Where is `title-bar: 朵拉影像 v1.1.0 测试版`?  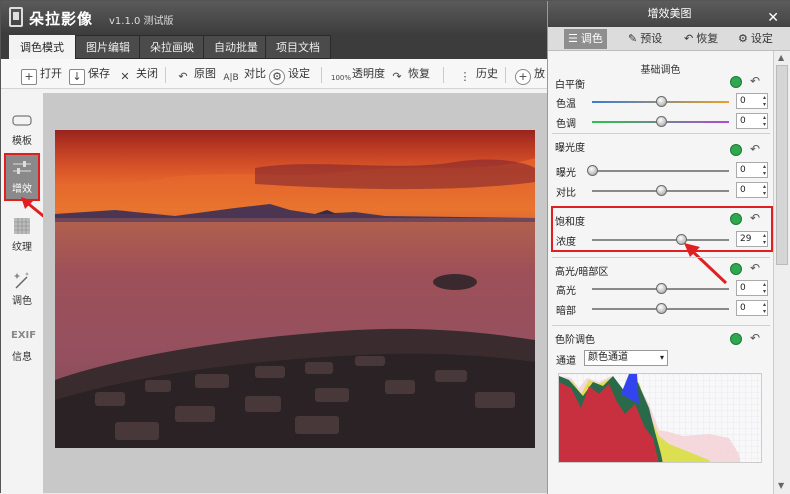
title-bar: 朵拉影像 v1.1.0 测试版 is located at coordinates (274, 17).